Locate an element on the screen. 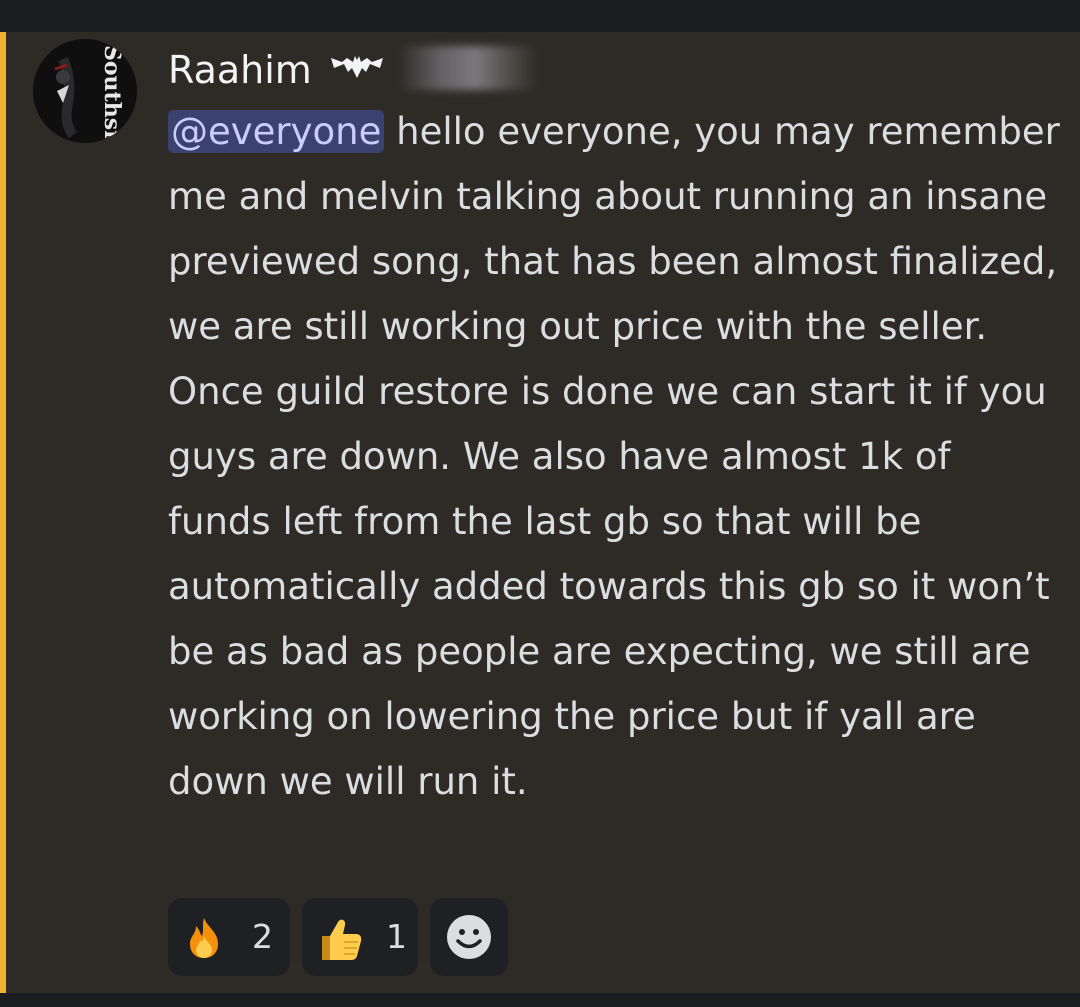 The image size is (1080, 1007). reaction-thumbs-up: 1 is located at coordinates (360, 937).